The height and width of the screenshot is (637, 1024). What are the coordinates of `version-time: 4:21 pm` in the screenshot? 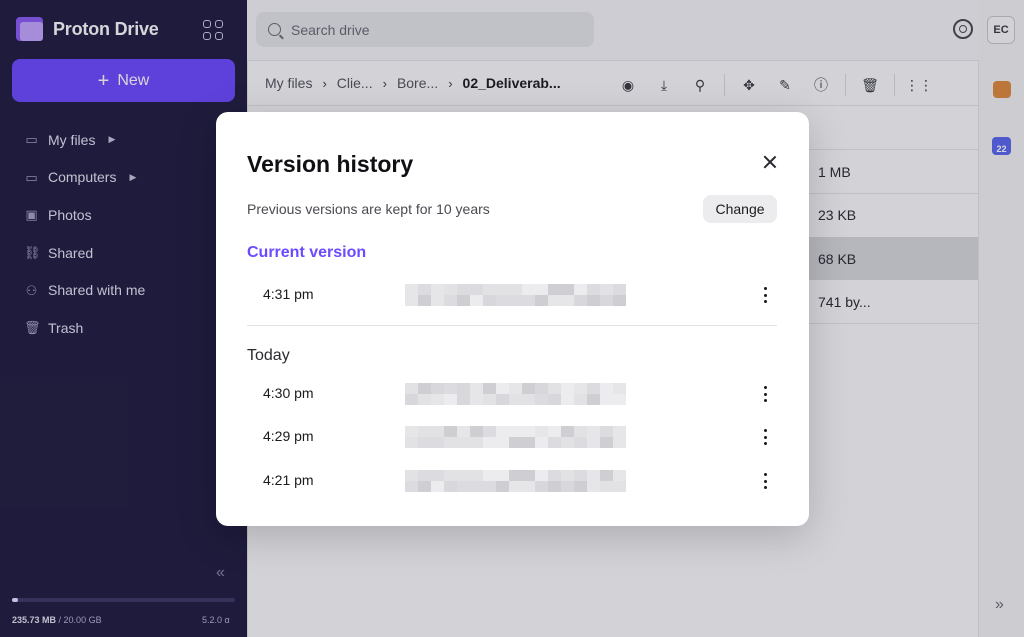 It's located at (288, 480).